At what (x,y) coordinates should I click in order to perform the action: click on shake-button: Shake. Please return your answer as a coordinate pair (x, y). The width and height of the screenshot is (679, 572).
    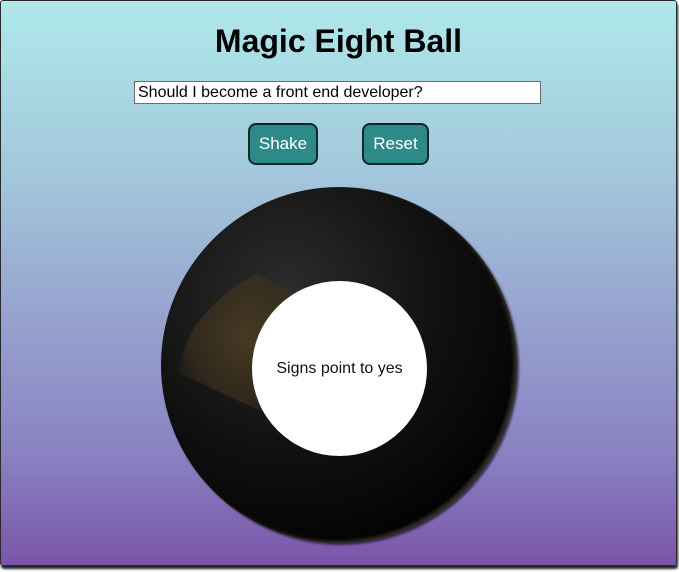
    Looking at the image, I should click on (283, 144).